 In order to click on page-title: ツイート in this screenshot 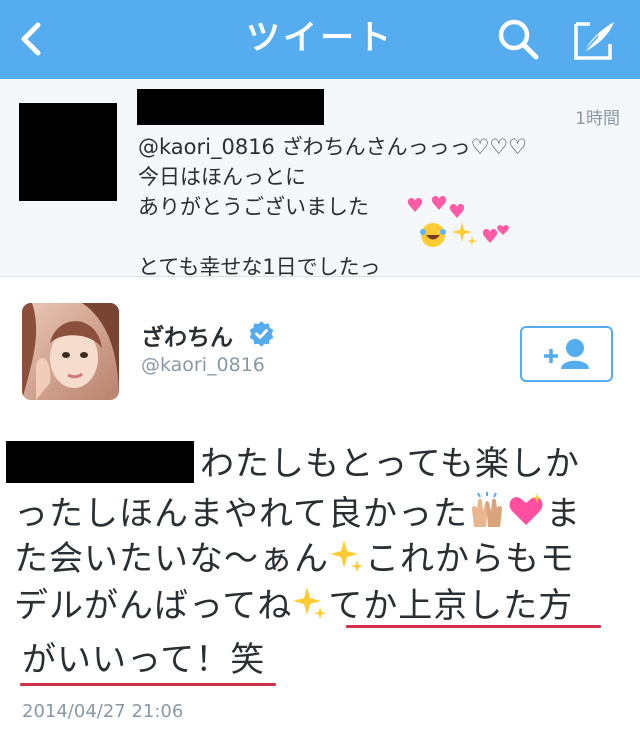, I will do `click(320, 38)`.